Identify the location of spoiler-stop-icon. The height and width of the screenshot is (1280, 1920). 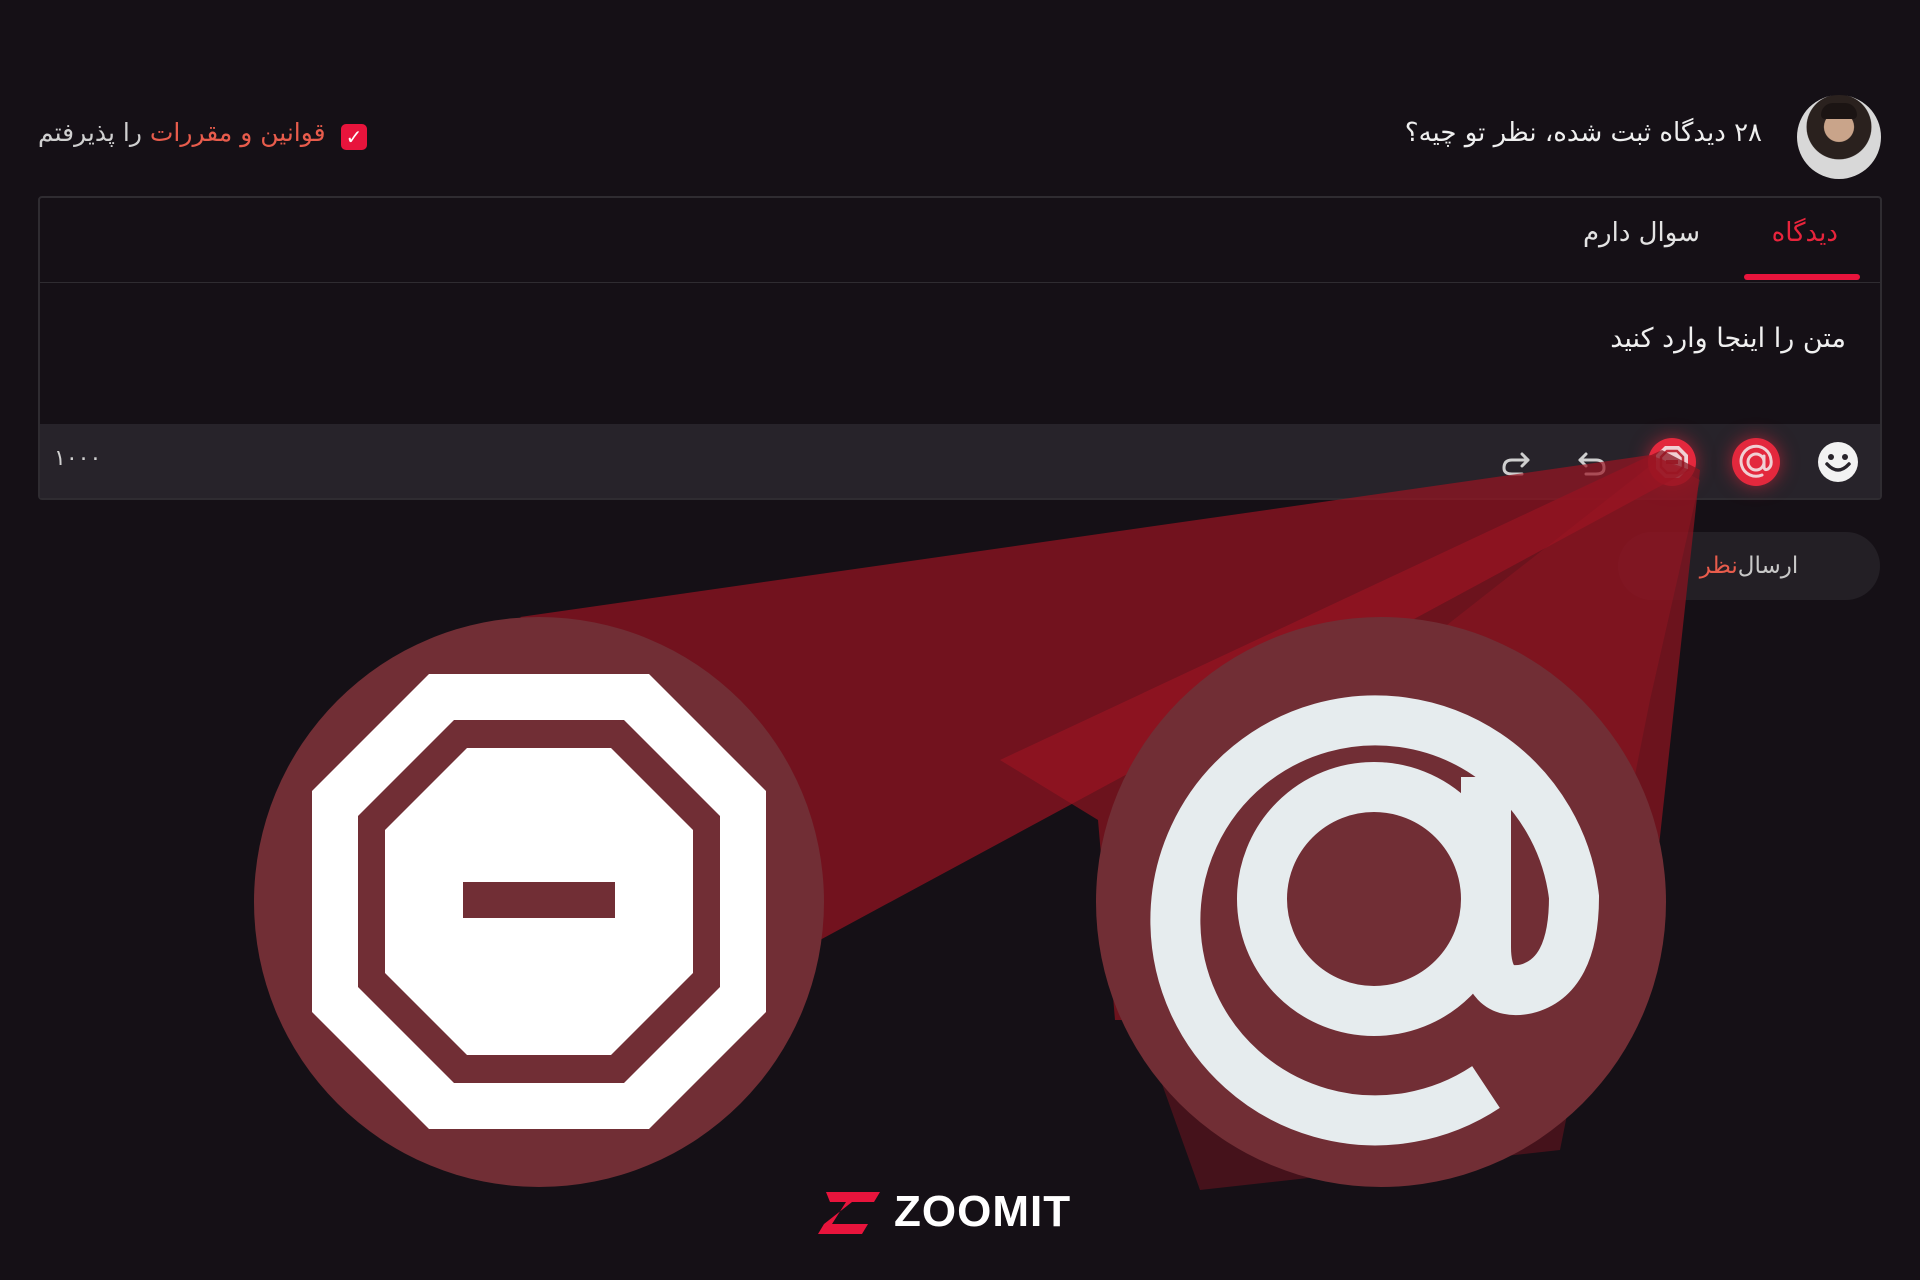
(1672, 462).